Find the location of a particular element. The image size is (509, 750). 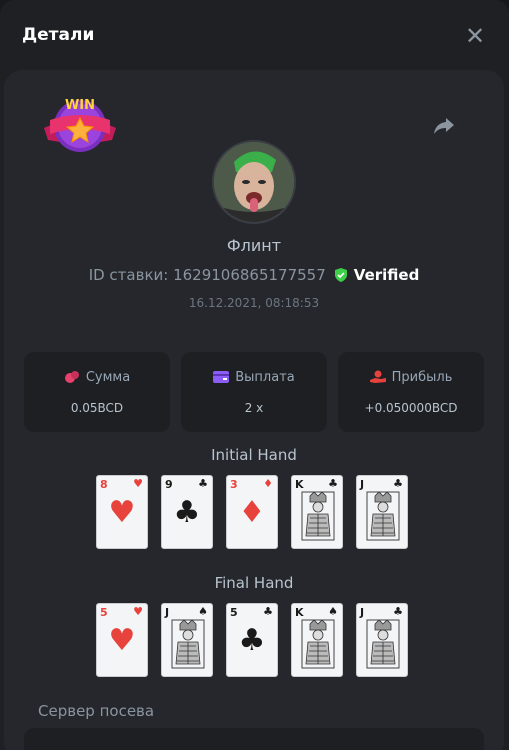

playing-card: 3 ♦ ♦ is located at coordinates (252, 512).